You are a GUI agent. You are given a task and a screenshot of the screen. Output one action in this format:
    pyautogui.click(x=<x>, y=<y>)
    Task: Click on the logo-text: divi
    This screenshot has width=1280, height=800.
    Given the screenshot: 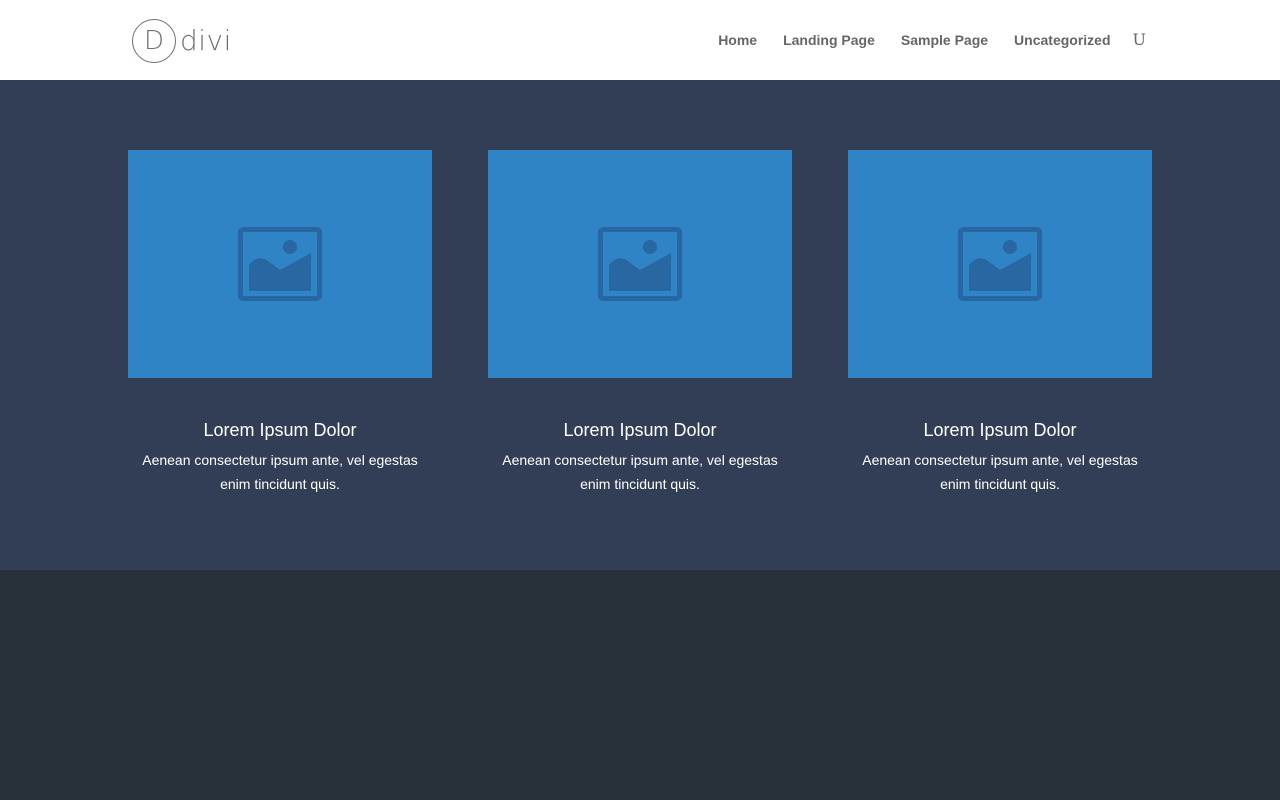 What is the action you would take?
    pyautogui.click(x=206, y=40)
    